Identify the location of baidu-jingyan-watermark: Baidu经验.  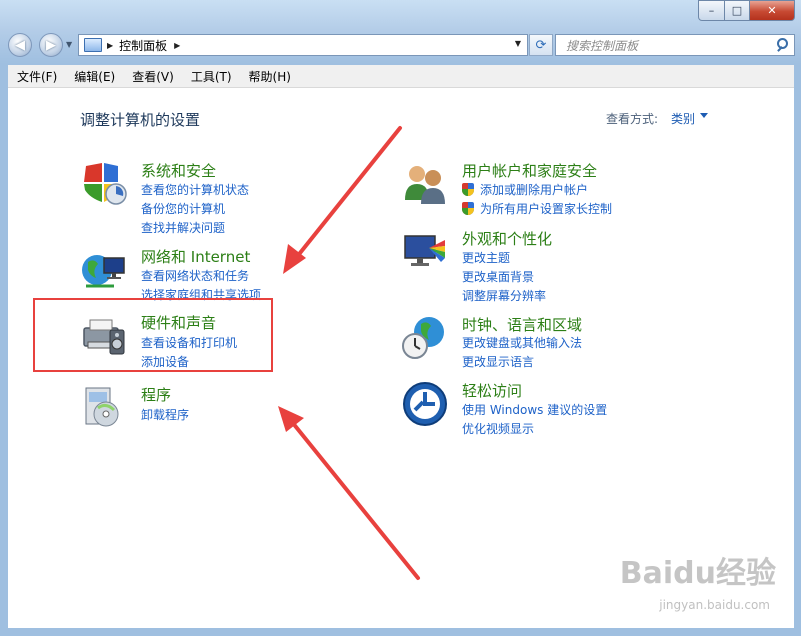
(697, 573).